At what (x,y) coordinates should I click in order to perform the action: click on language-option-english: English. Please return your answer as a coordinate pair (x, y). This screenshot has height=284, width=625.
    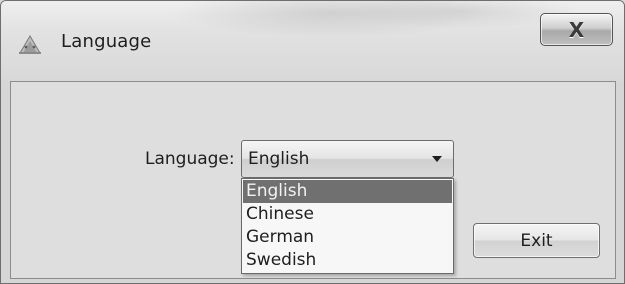
    Looking at the image, I should click on (347, 191).